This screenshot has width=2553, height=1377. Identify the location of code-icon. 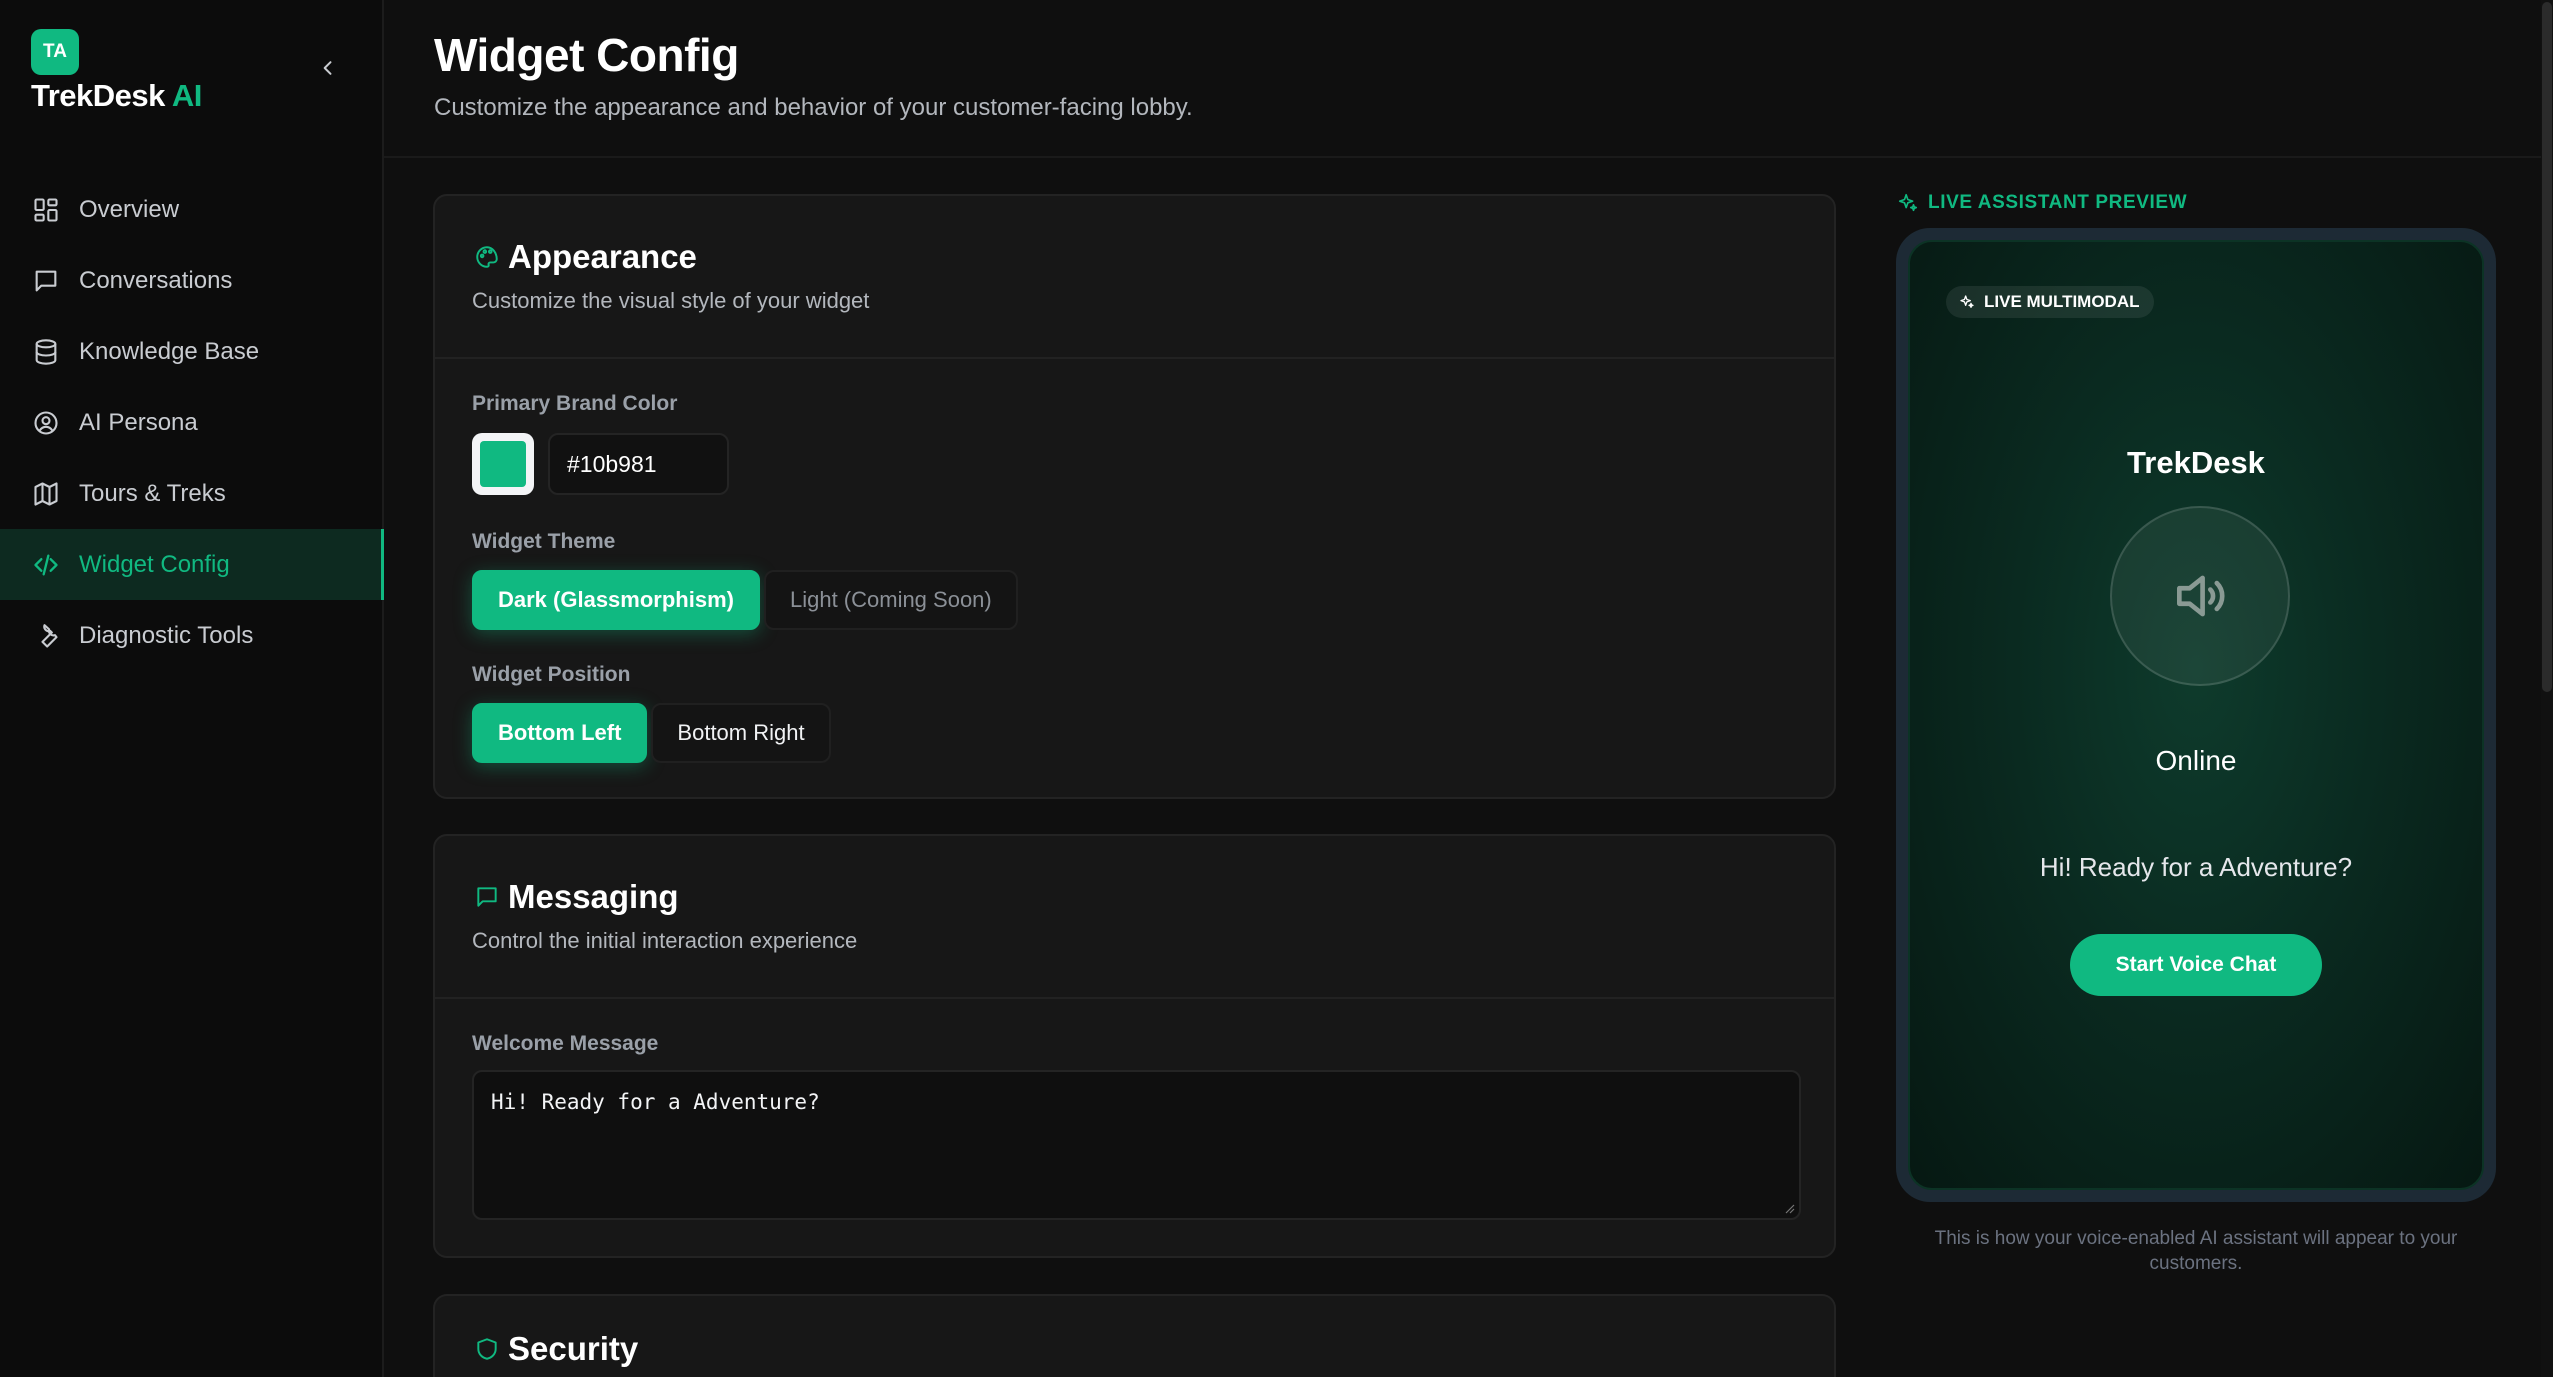
(46, 565).